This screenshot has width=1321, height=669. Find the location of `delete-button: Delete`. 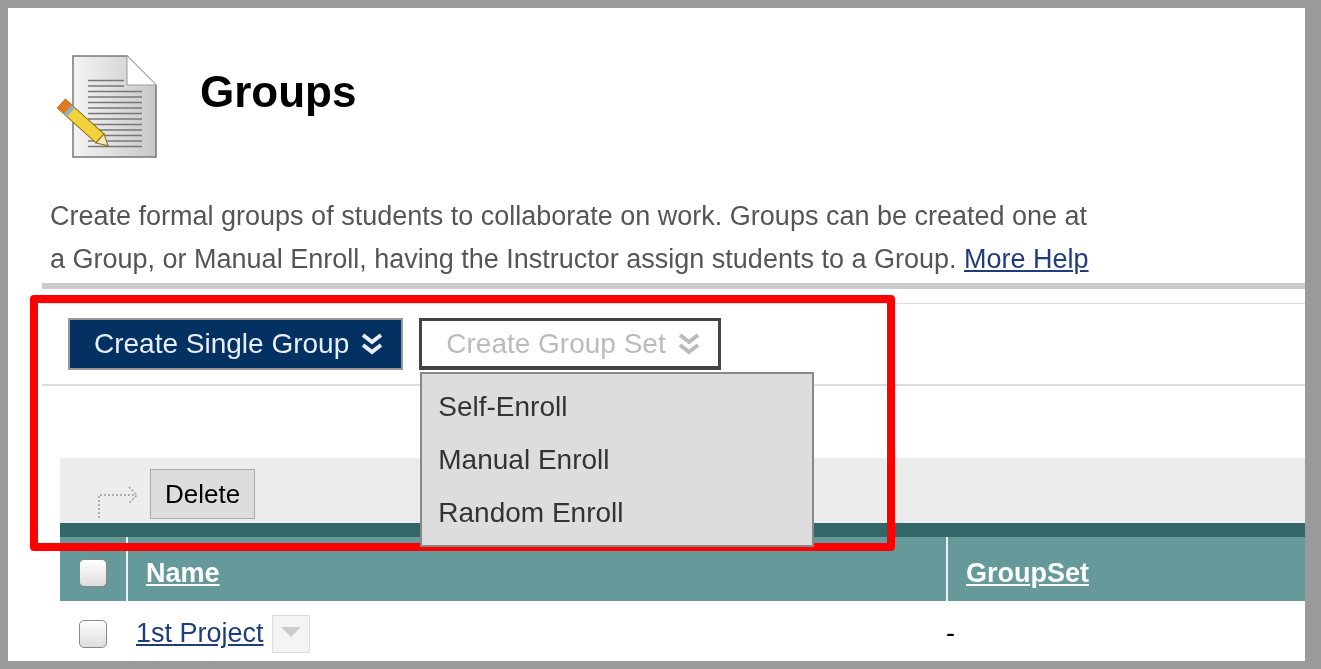

delete-button: Delete is located at coordinates (203, 494).